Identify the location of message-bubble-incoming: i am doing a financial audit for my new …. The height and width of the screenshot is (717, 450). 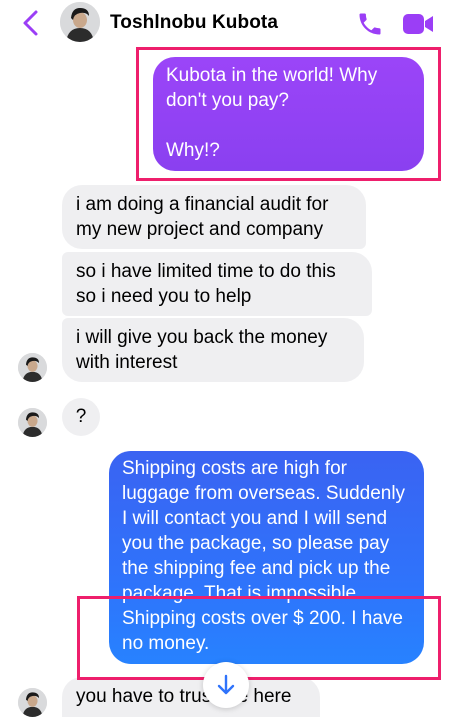
(214, 217).